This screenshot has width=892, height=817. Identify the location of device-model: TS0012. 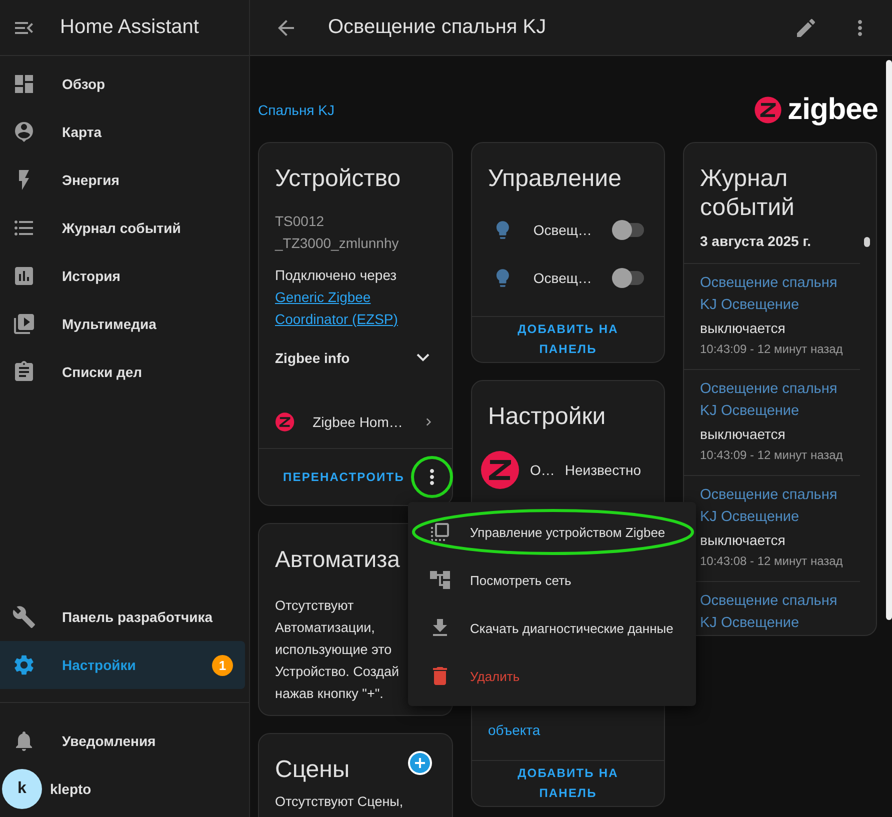
(300, 221).